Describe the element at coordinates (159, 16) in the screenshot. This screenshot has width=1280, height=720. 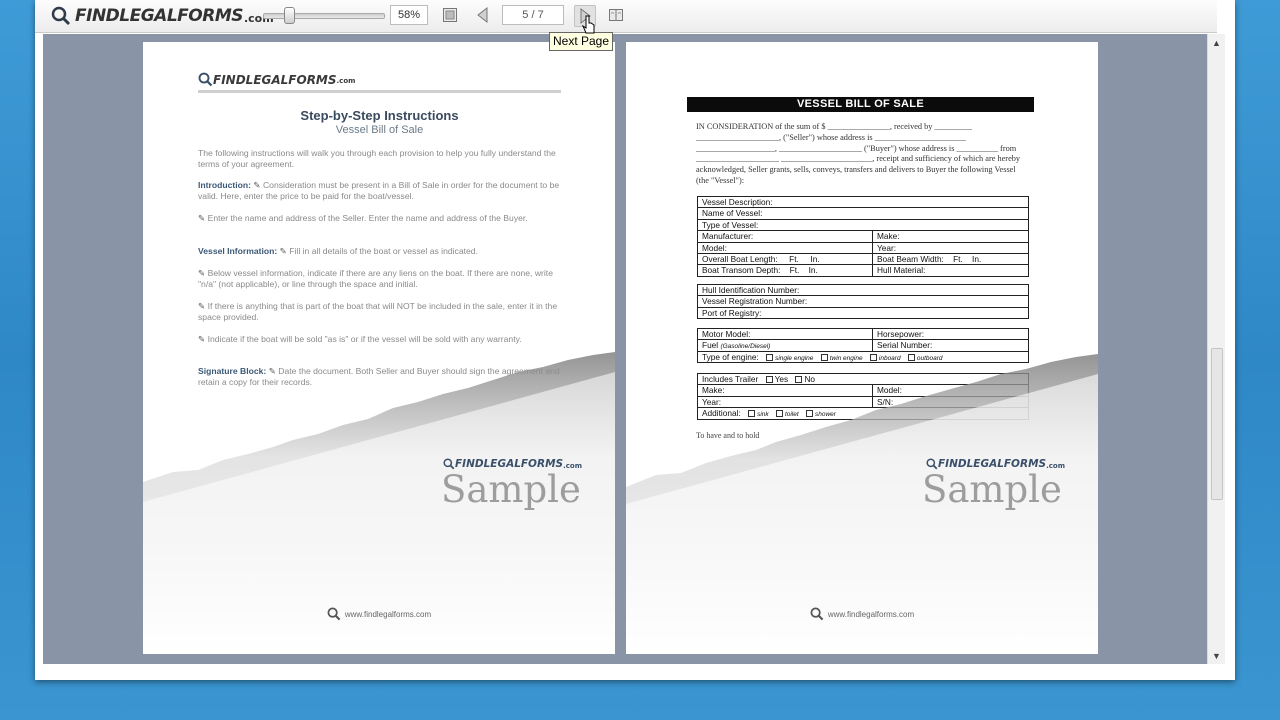
I see `logo-text: FINDLEGALFORMS` at that location.